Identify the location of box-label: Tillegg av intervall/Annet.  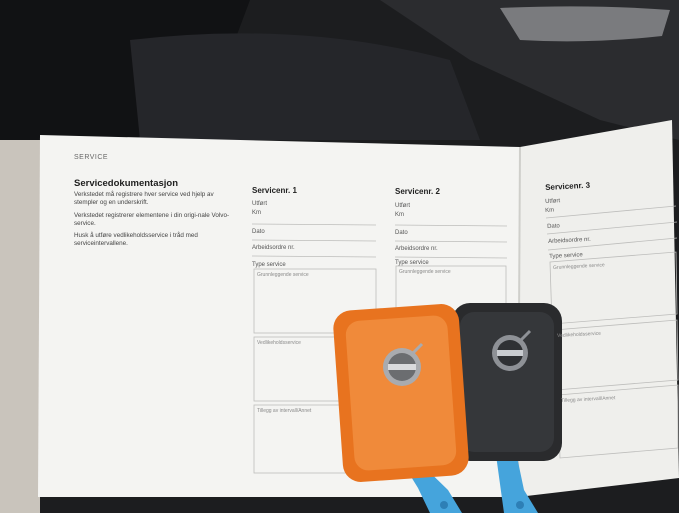
(284, 411).